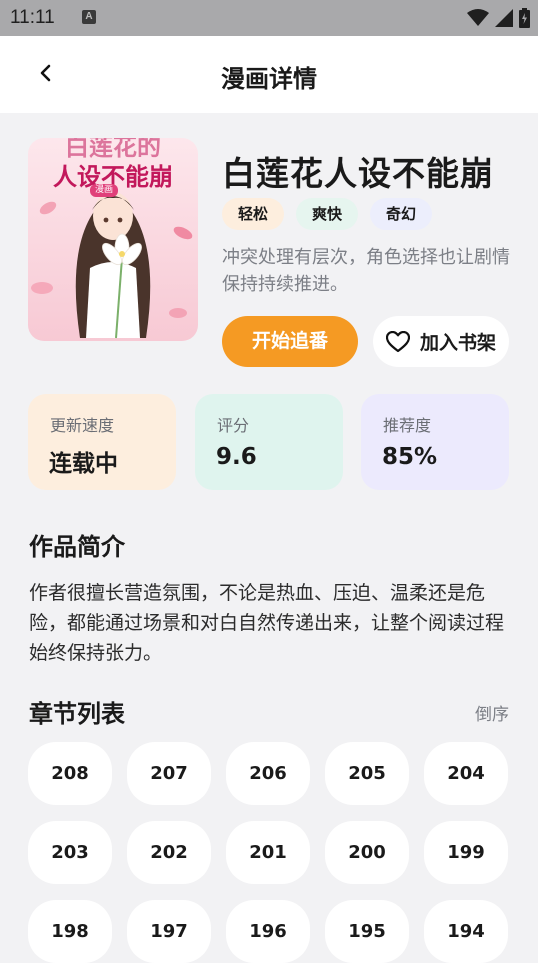  I want to click on tag-chip: 轻松, so click(253, 214).